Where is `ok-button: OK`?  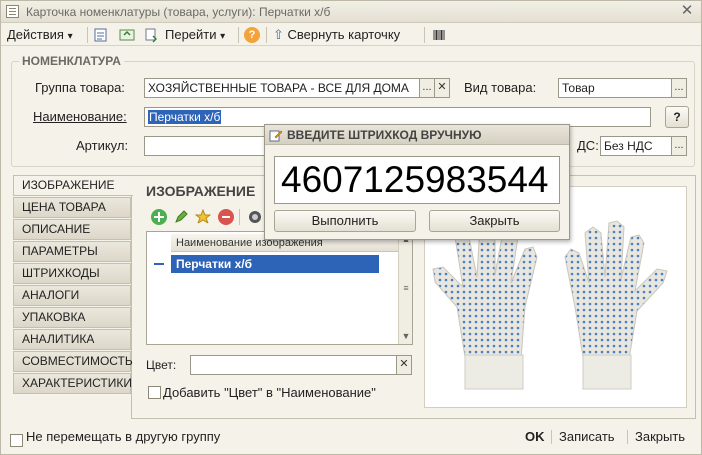 ok-button: OK is located at coordinates (535, 436).